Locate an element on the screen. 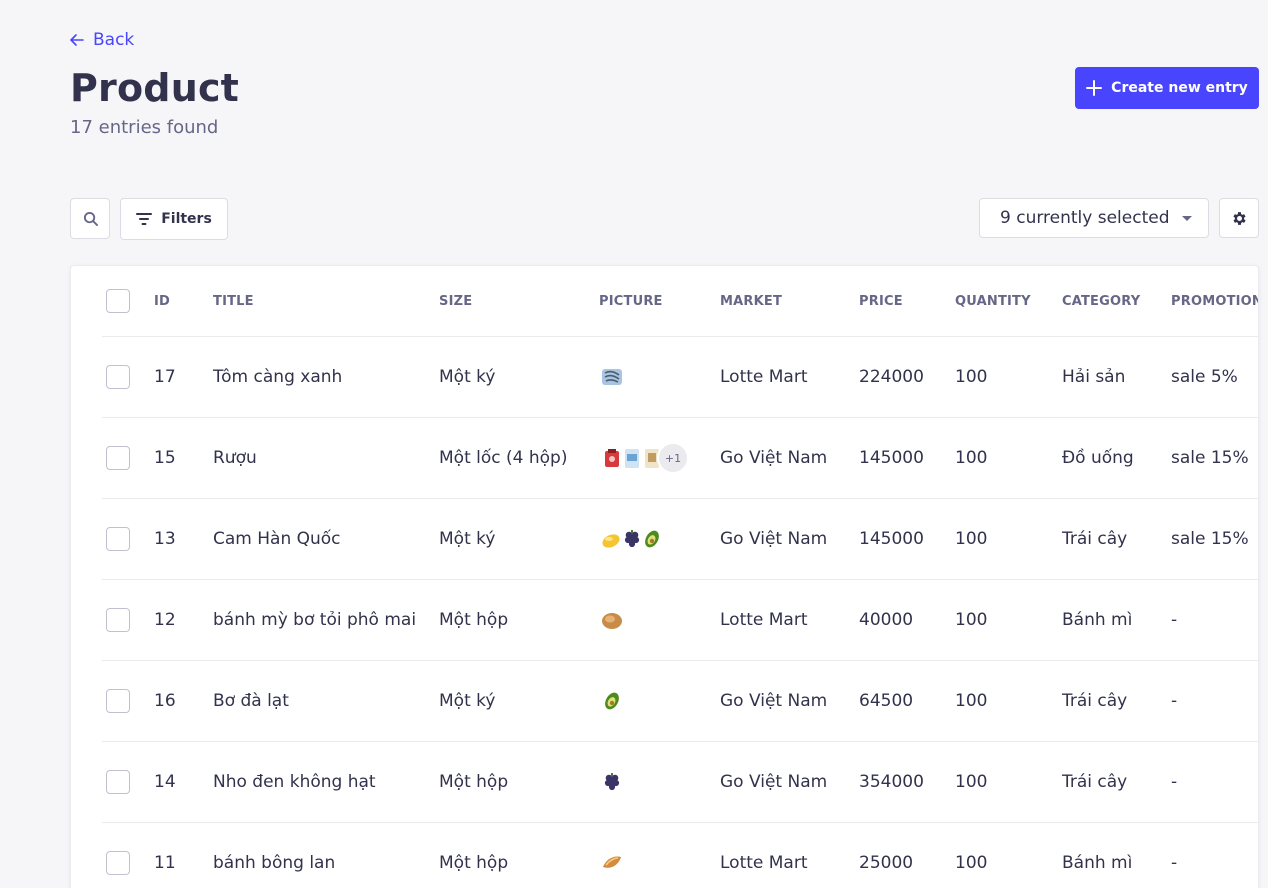 The height and width of the screenshot is (888, 1268). cell-title: Bơ đà lạt is located at coordinates (251, 701).